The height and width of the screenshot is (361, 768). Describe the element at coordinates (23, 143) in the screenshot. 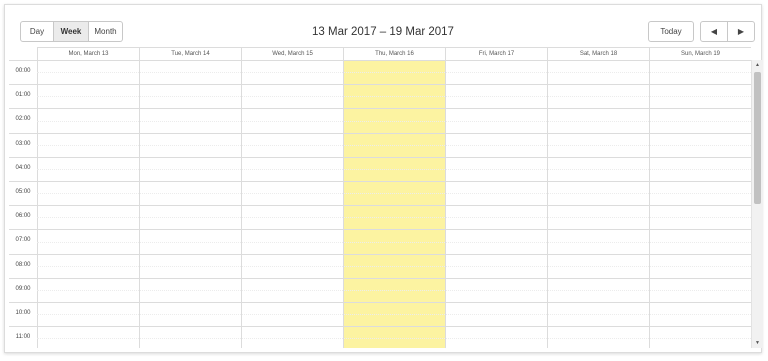

I see `hour-label: 03:00` at that location.